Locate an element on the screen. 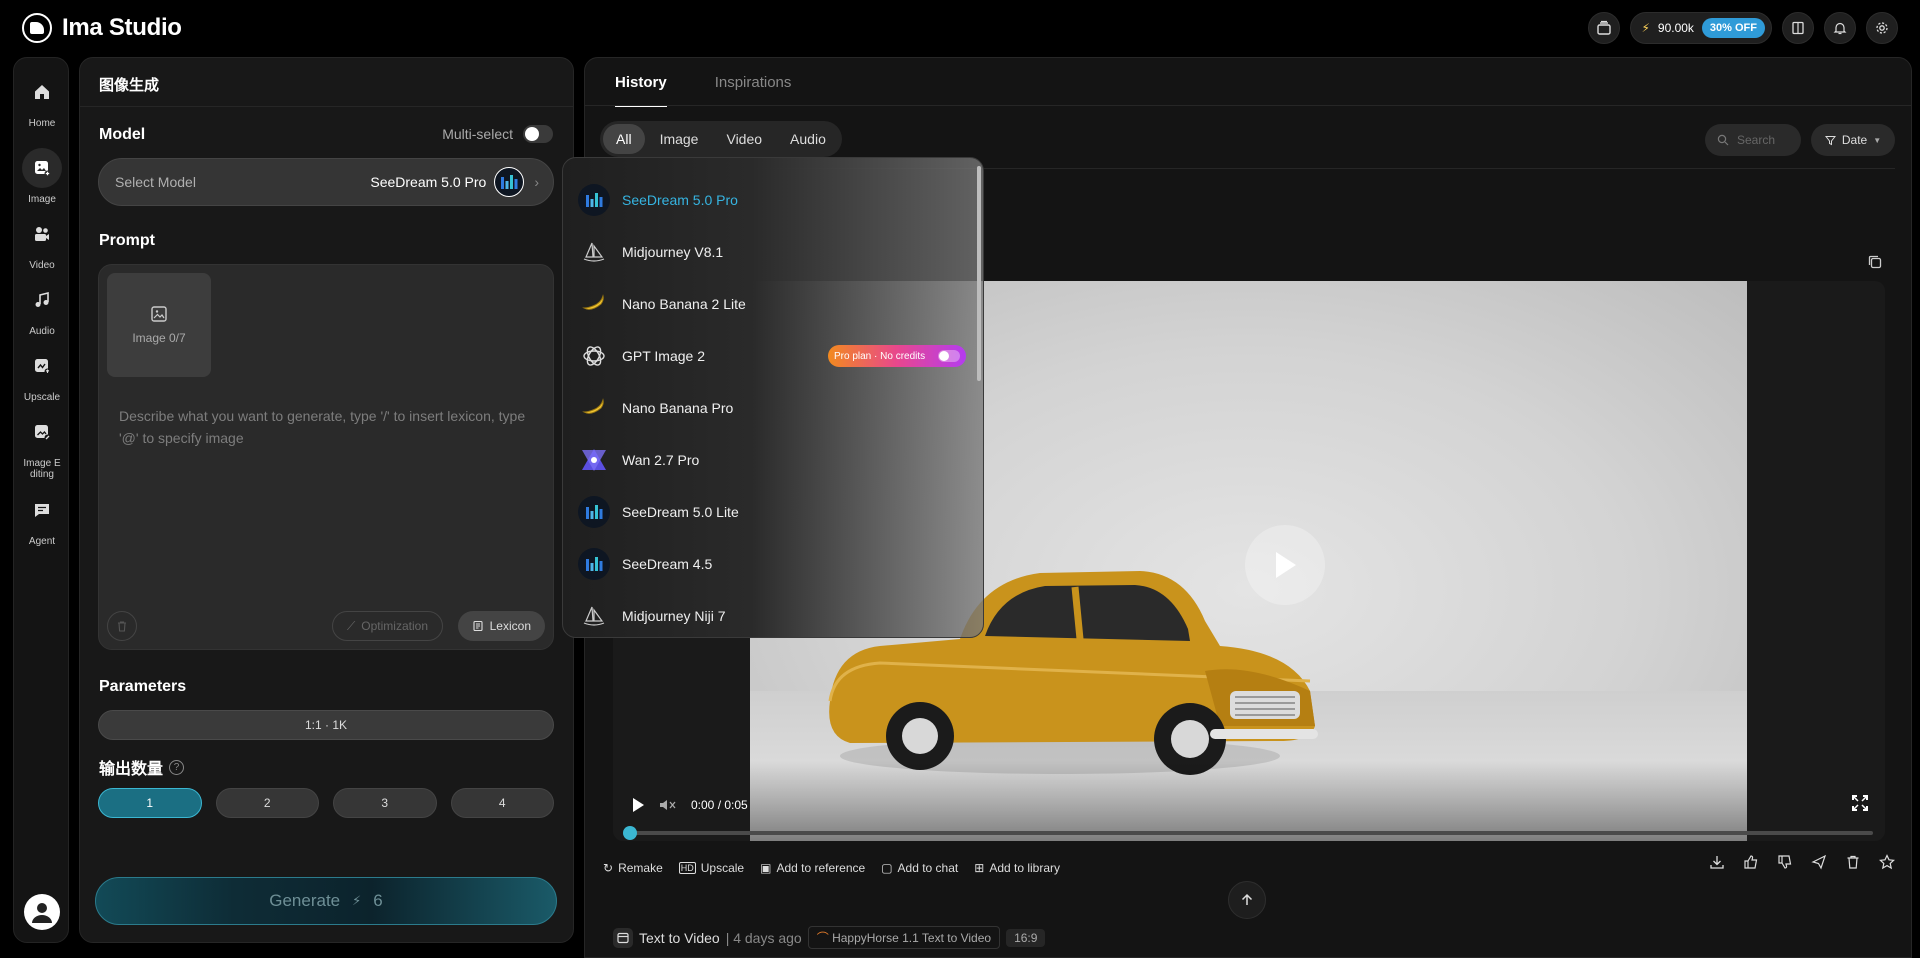  music-icon is located at coordinates (42, 300).